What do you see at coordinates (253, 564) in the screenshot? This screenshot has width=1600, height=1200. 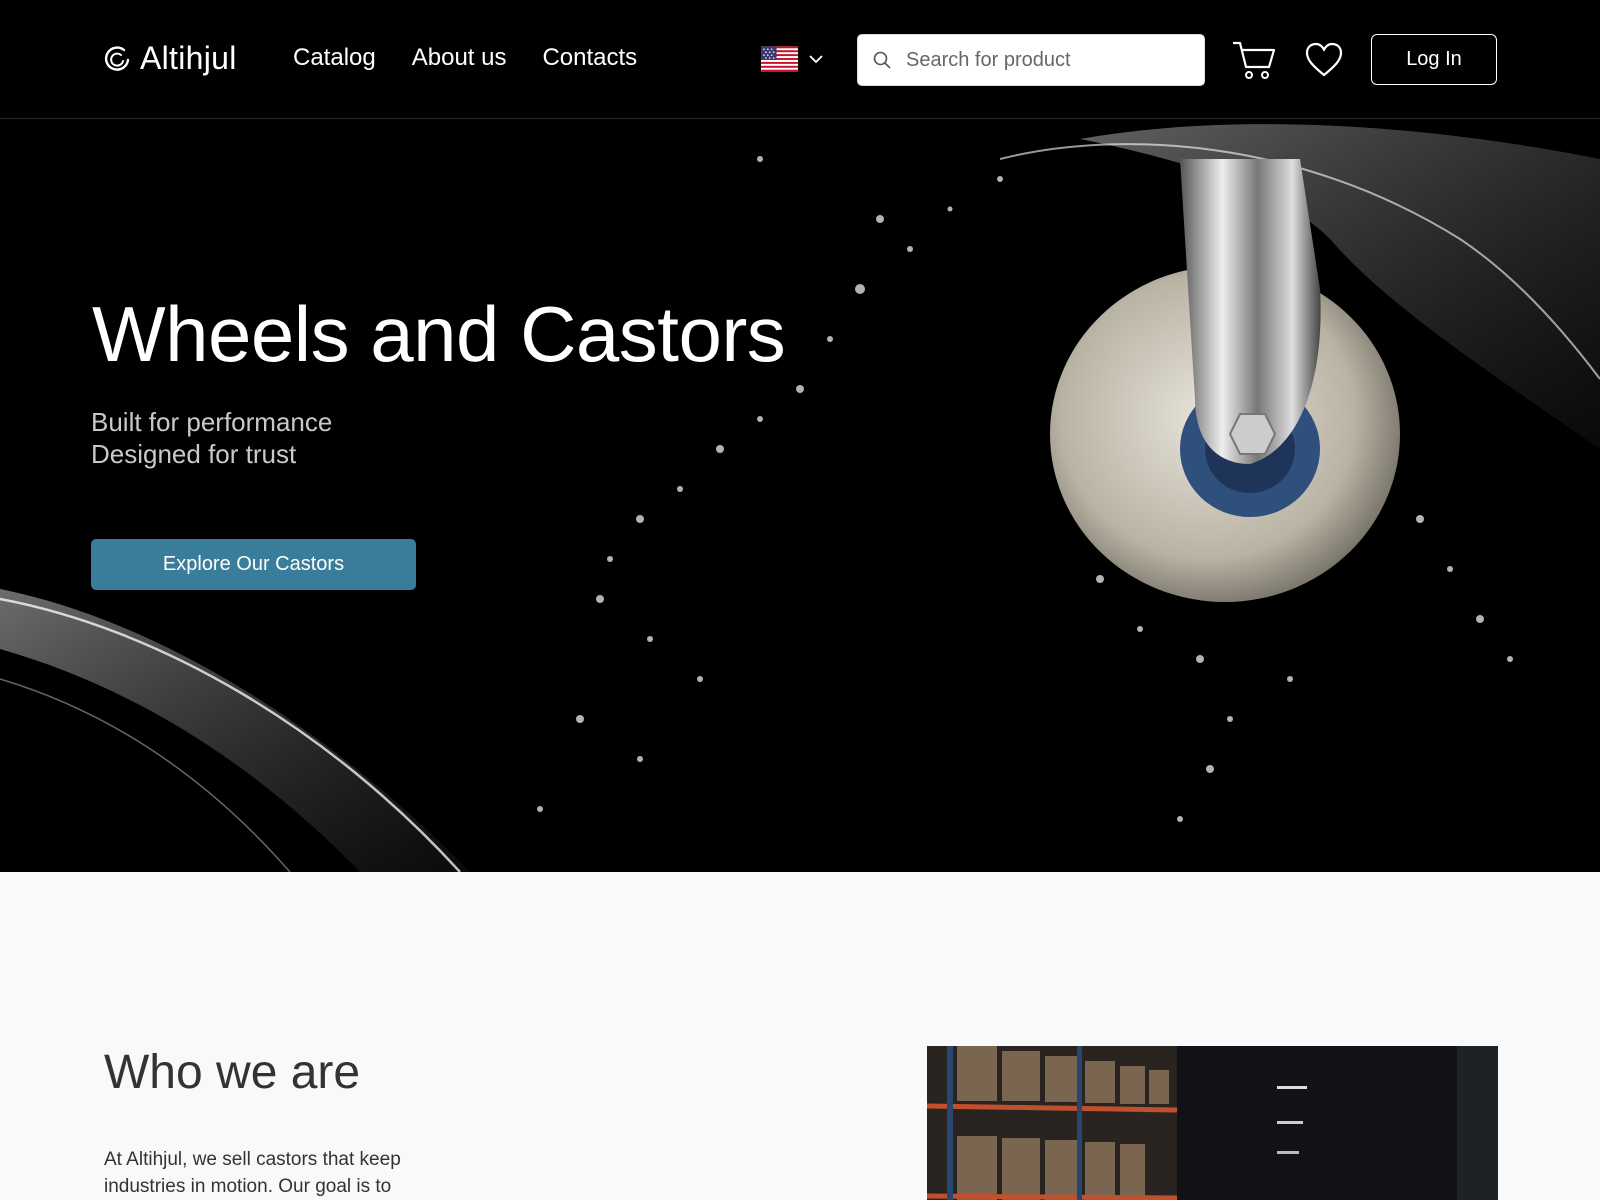 I see `explore-castors-button: Explore Our Castors` at bounding box center [253, 564].